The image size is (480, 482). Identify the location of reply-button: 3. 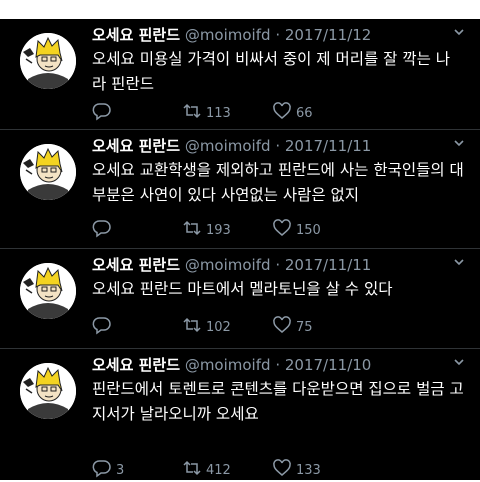
(108, 470).